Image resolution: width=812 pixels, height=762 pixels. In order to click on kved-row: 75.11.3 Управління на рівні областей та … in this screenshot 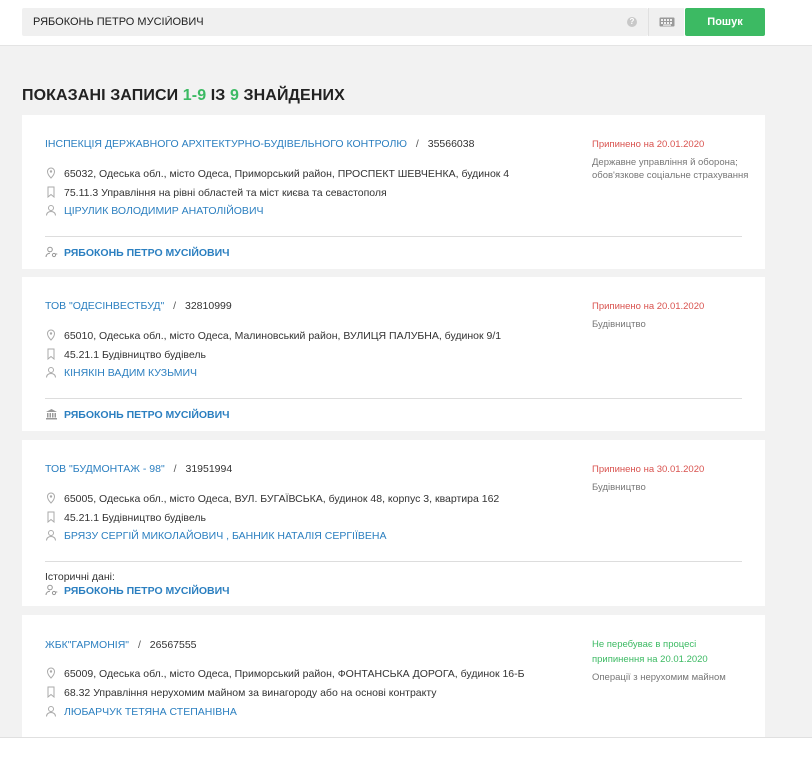, I will do `click(216, 192)`.